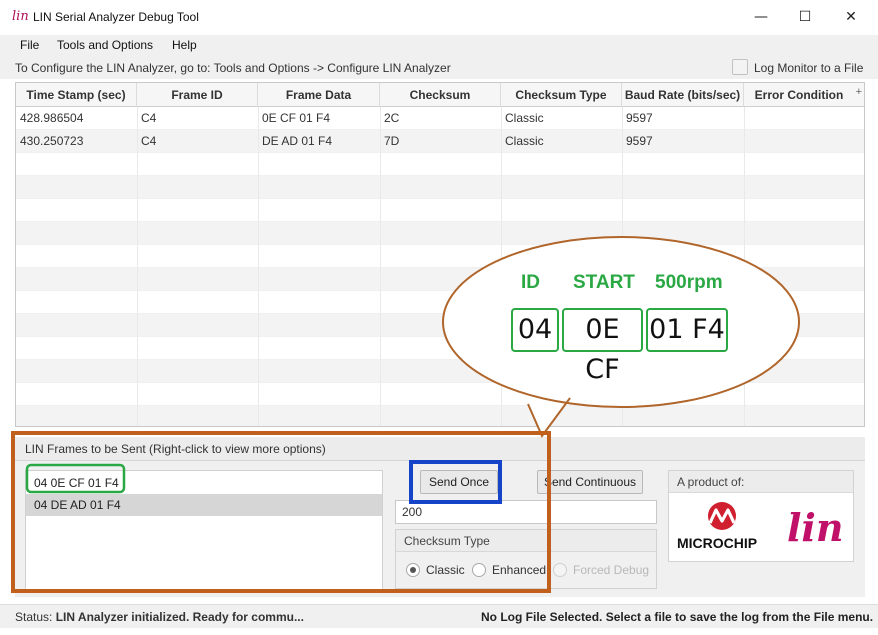 The height and width of the screenshot is (635, 878). Describe the element at coordinates (116, 17) in the screenshot. I see `window-title: LIN Serial Analyzer Debug Tool` at that location.